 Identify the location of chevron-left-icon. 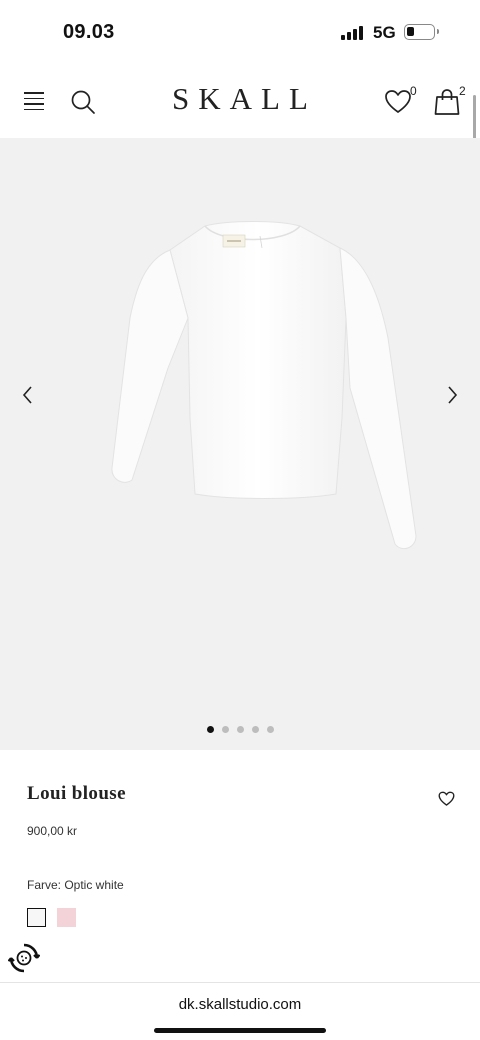
(28, 395).